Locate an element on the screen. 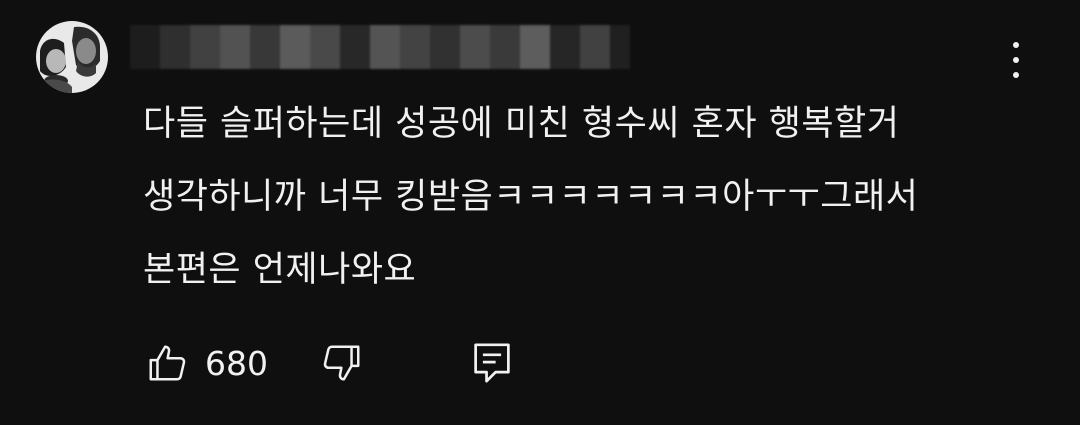 Image resolution: width=1080 pixels, height=425 pixels. comment-line: 생각하니까 너무 킹받음ㅋㅋㅋㅋㅋㅋㅋ아ㅜㅜ그래서 is located at coordinates (531, 197).